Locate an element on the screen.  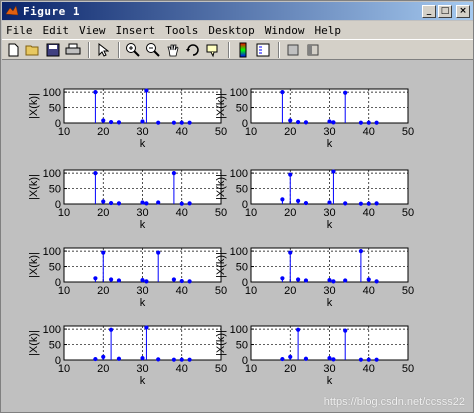
title-bar: Figure 1 _ □ × is located at coordinates (237, 11).